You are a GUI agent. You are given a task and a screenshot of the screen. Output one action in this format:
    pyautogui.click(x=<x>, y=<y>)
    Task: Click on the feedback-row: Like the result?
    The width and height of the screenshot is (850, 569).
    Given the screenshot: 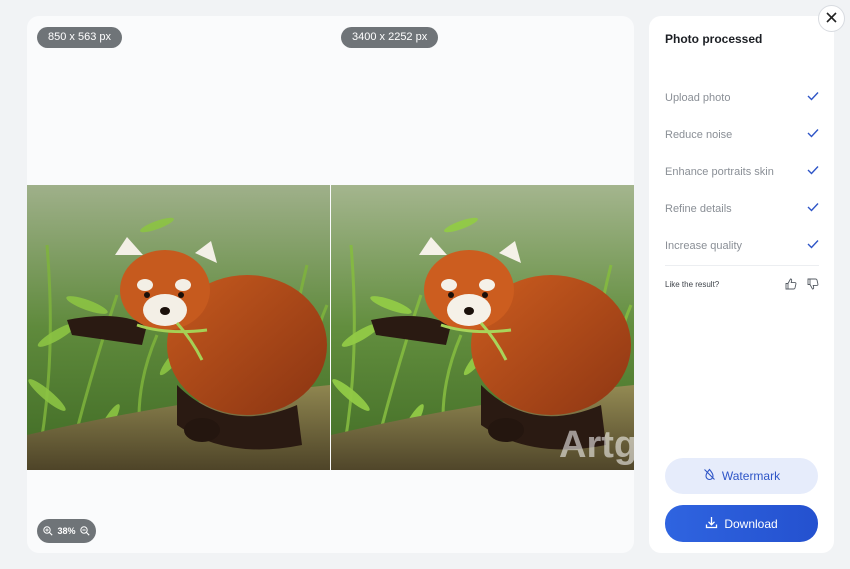 What is the action you would take?
    pyautogui.click(x=742, y=284)
    